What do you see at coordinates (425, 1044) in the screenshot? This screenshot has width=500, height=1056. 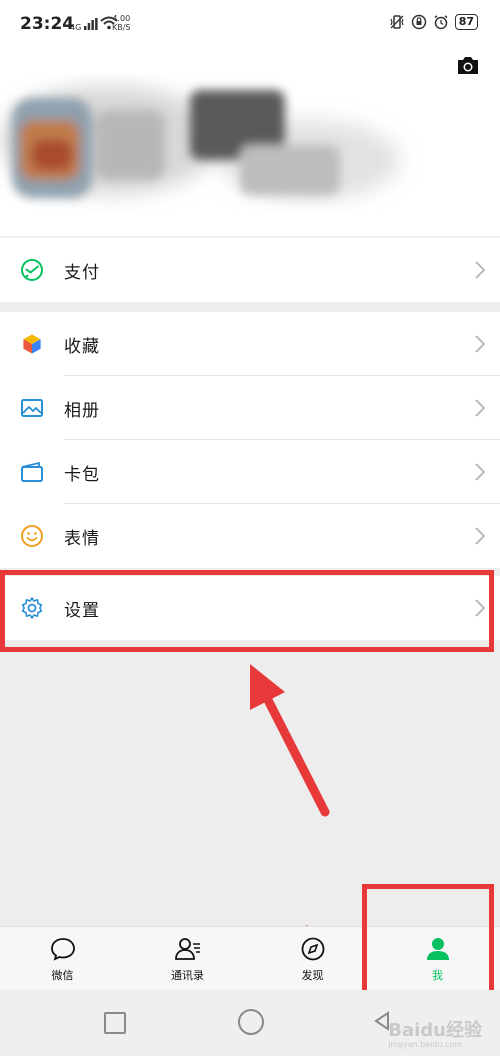 I see `watermark-url: jingyan.baidu.com` at bounding box center [425, 1044].